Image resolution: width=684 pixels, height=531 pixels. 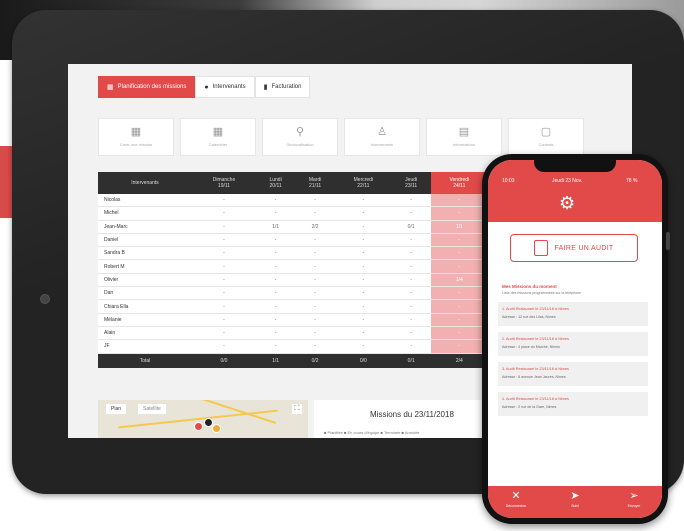 I want to click on table-row: Michel - - - - - -, so click(x=293, y=213).